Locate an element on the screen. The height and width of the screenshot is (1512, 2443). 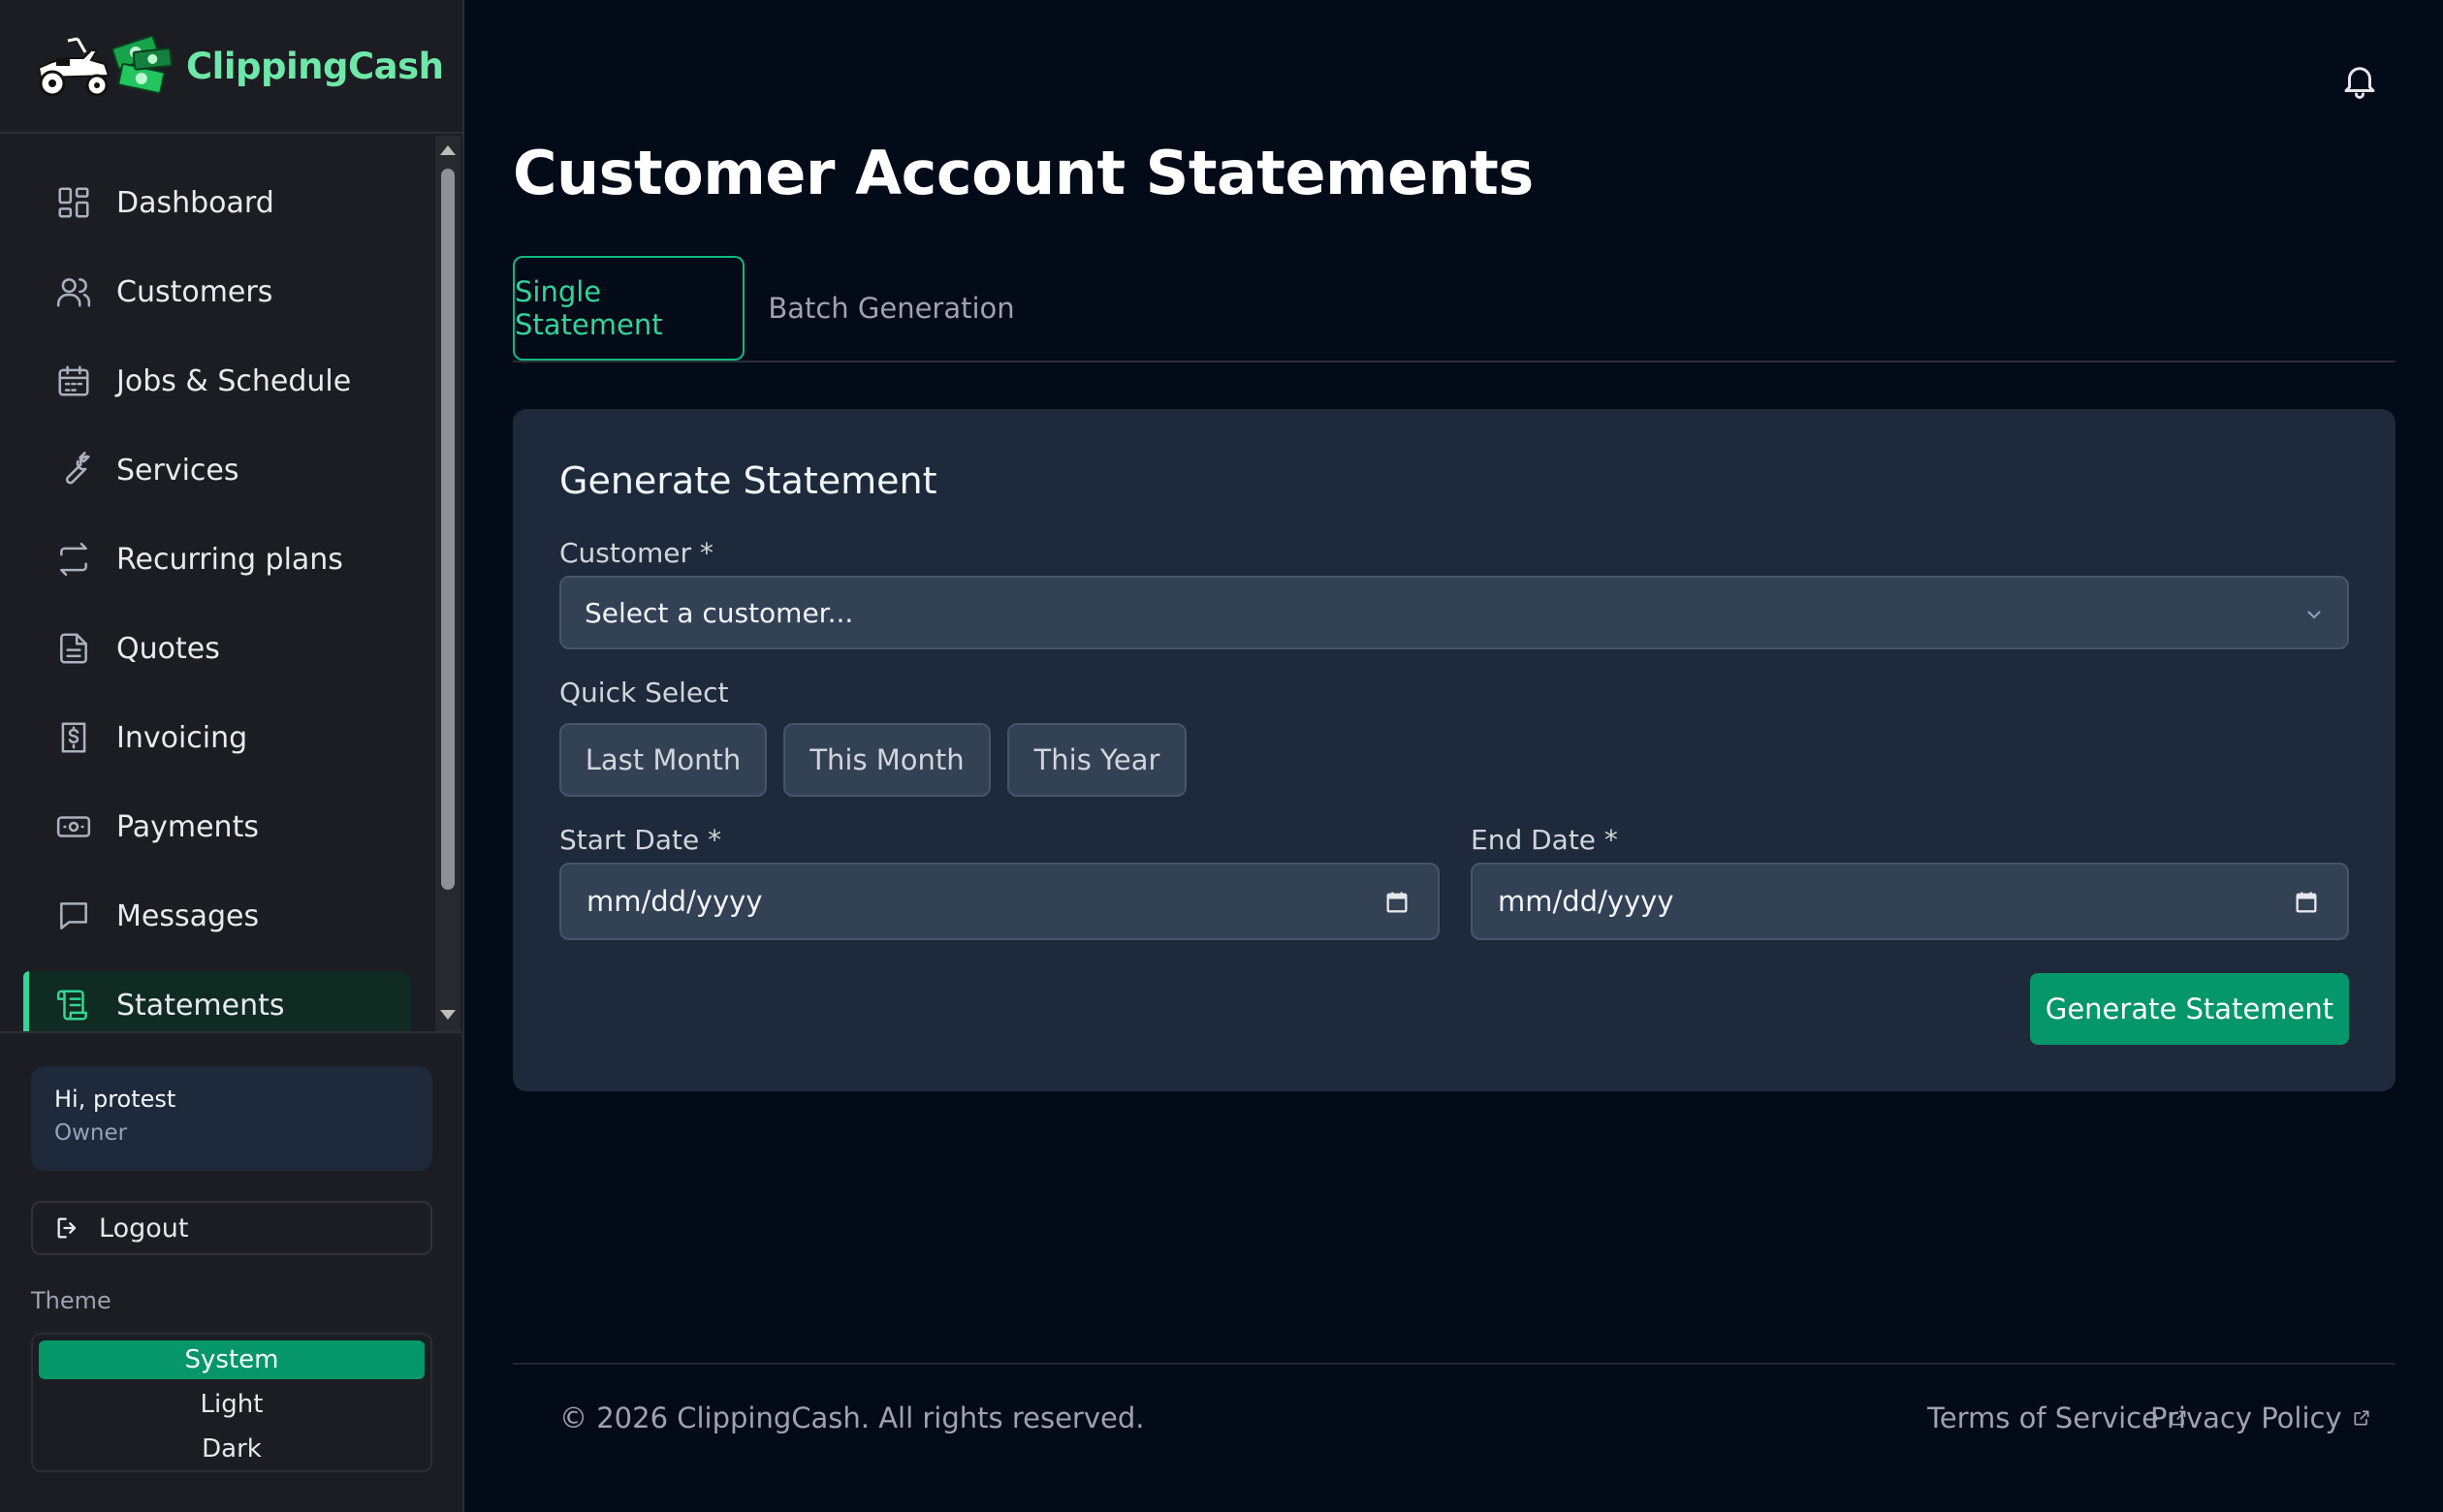
sidebar-item-label: Dashboard is located at coordinates (195, 203).